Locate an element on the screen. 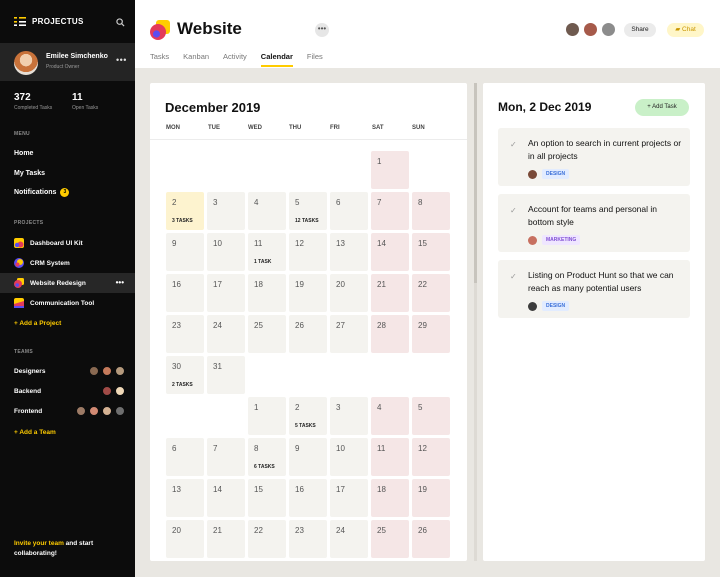 The image size is (720, 577). calendar-day: 11 1 TASK is located at coordinates (267, 252).